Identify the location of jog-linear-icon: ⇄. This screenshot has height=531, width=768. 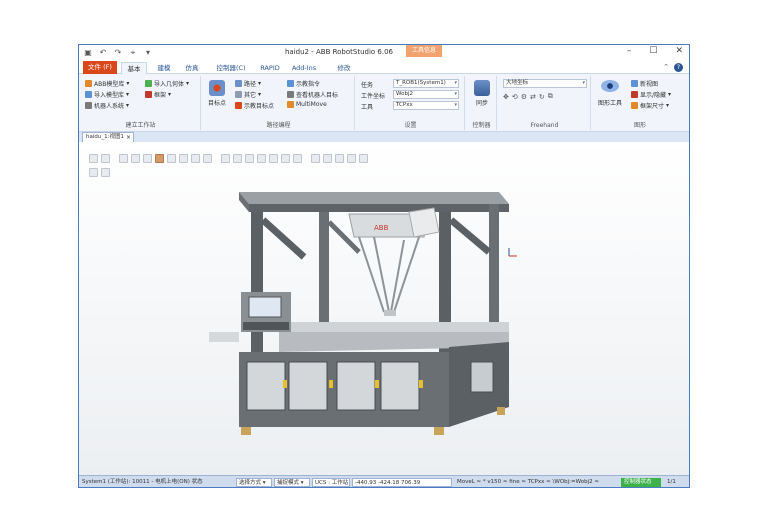
(533, 97).